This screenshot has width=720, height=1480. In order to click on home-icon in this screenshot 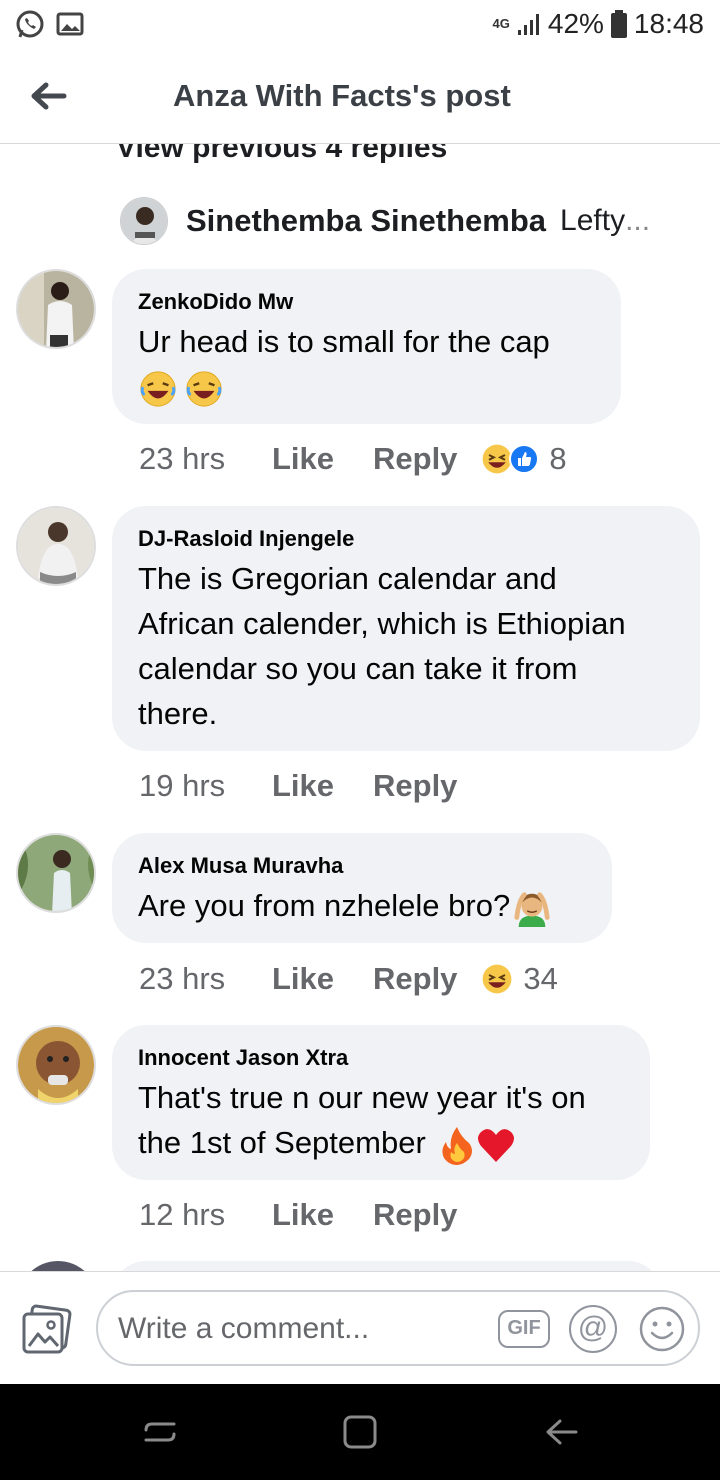, I will do `click(360, 1432)`.